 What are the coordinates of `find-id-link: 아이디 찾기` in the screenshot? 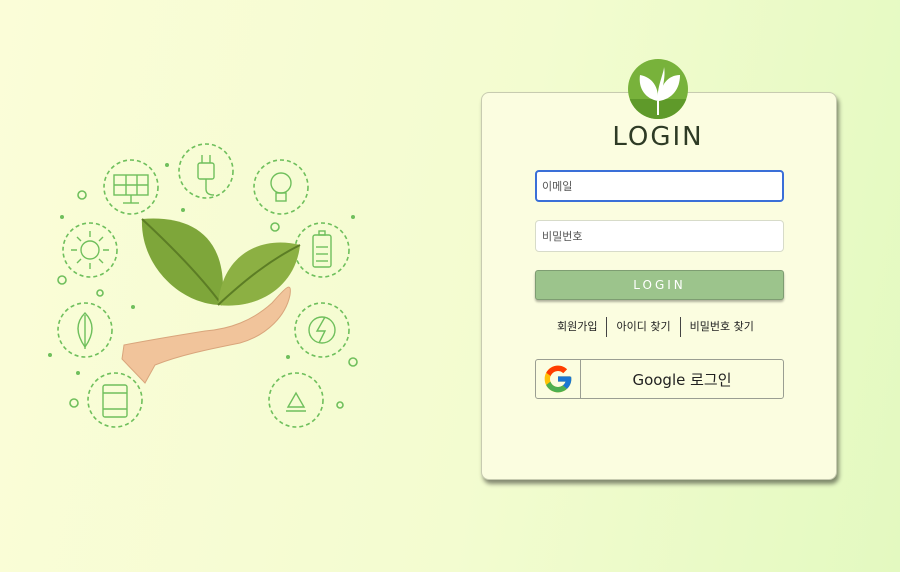 It's located at (643, 327).